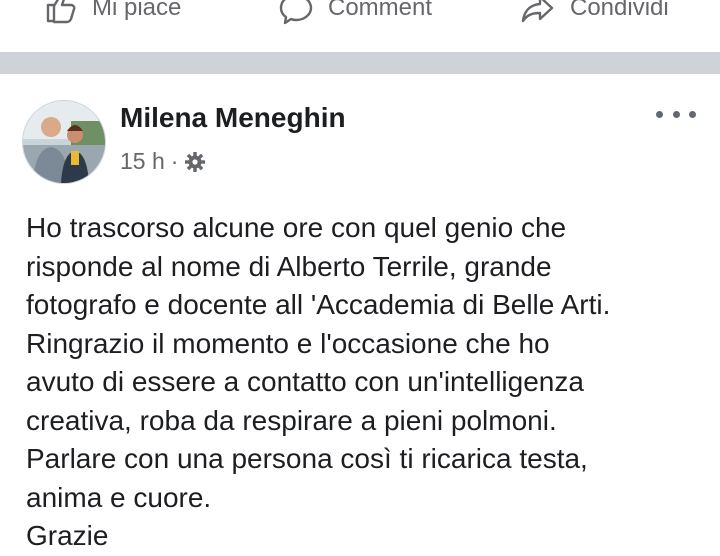  I want to click on feed-separator, so click(360, 63).